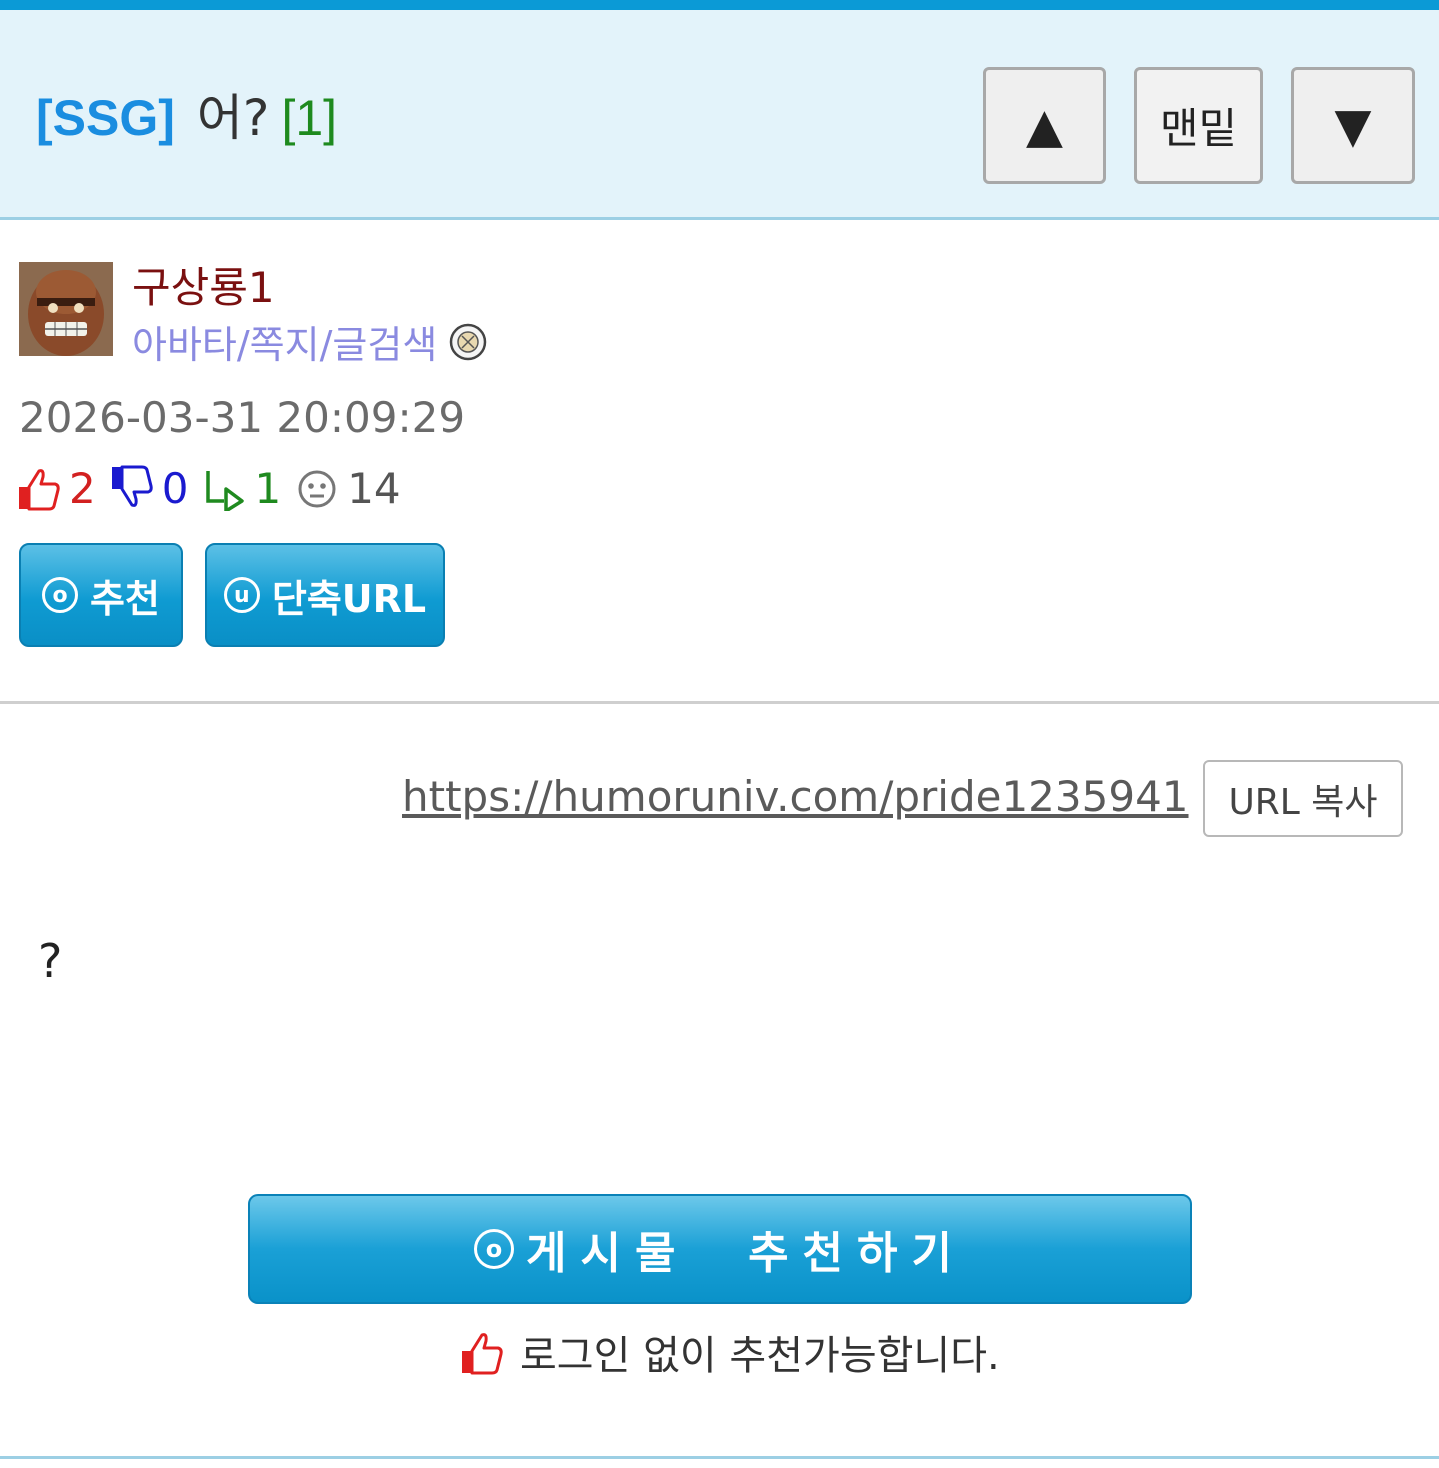  Describe the element at coordinates (132, 486) in the screenshot. I see `thumbs-down-icon` at that location.